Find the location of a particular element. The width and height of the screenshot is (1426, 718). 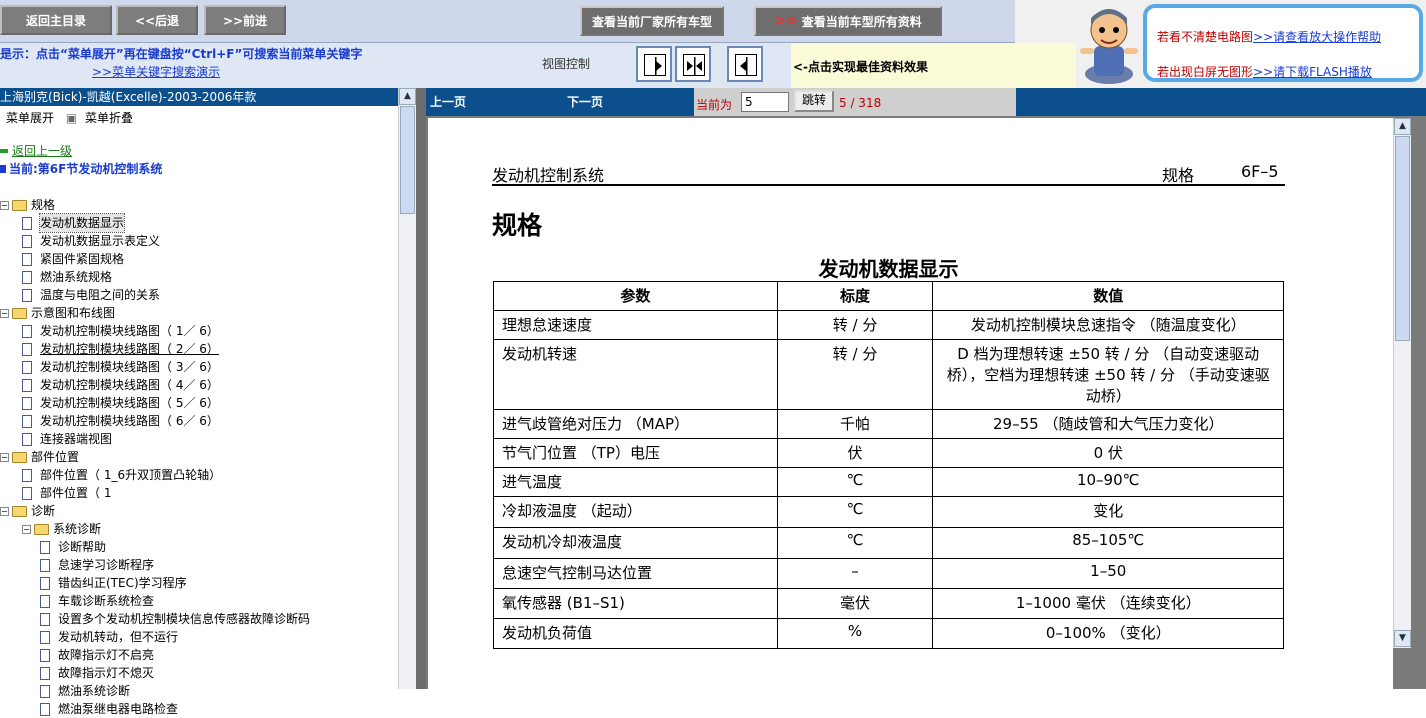

tree-item: 设置多个发动机控制模块信息传感器故障诊断码 is located at coordinates (175, 619).